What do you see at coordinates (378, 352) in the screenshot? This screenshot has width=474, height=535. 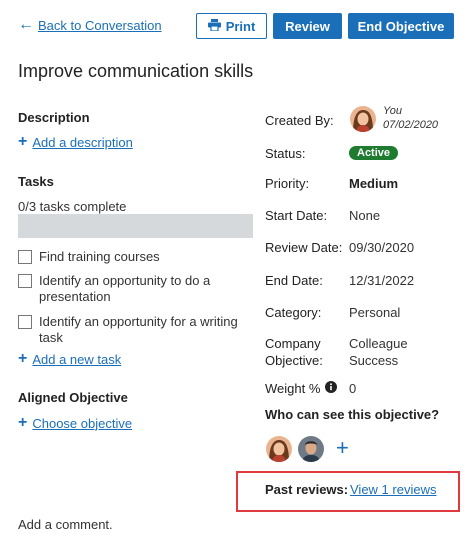 I see `company-objective-value: Colleague Success` at bounding box center [378, 352].